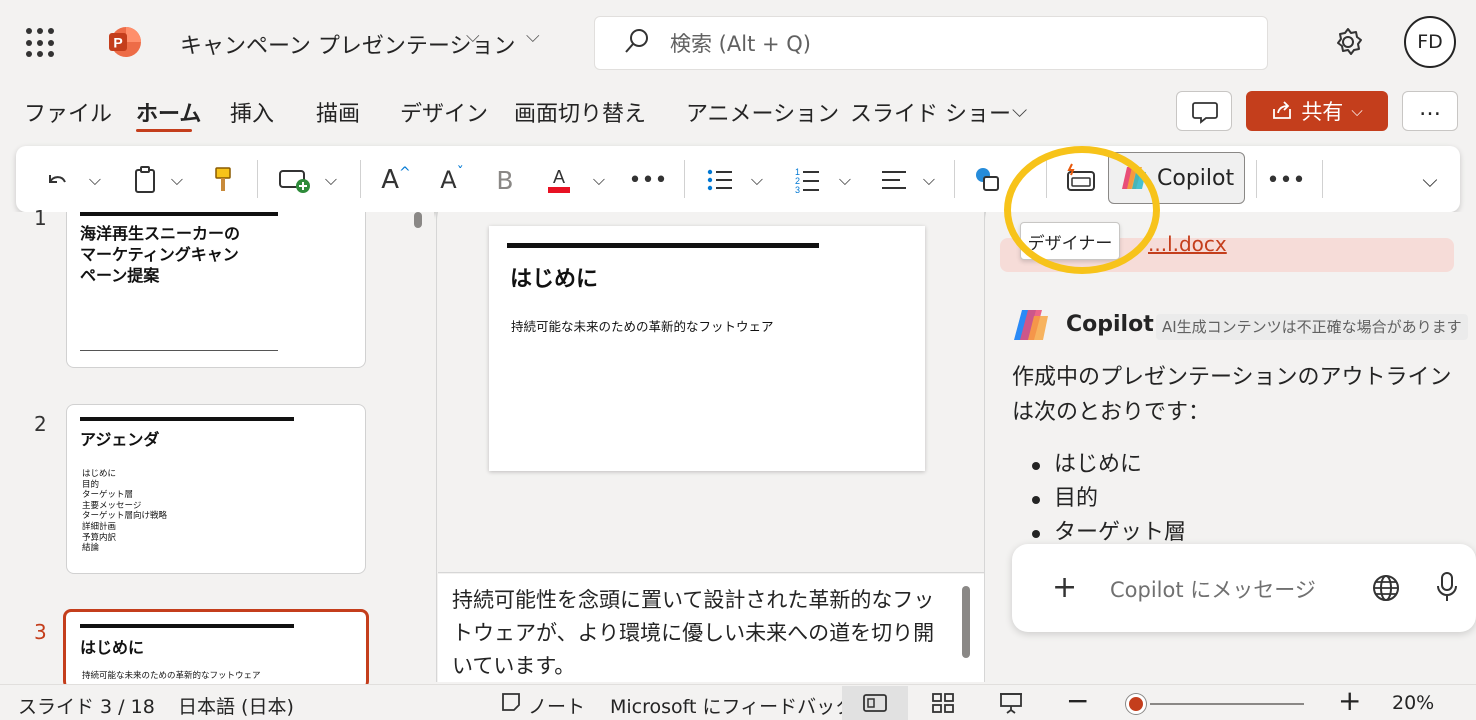 This screenshot has height=720, width=1476. What do you see at coordinates (1232, 395) in the screenshot?
I see `copilot-message: 作成中のプレゼンテーションのアウトラインは次のとおりです：` at bounding box center [1232, 395].